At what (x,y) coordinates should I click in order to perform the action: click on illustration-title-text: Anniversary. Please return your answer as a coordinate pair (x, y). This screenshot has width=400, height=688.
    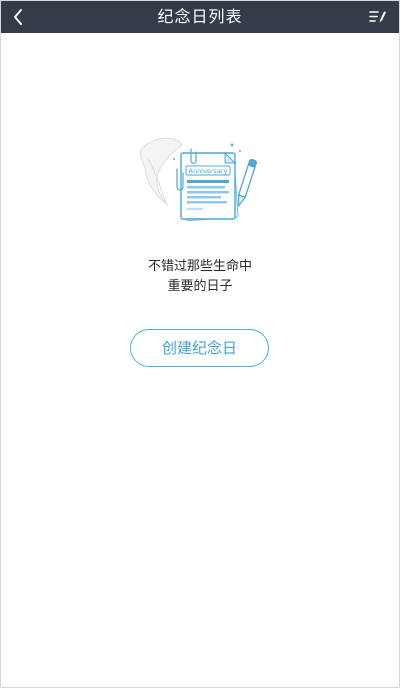
    Looking at the image, I should click on (208, 171).